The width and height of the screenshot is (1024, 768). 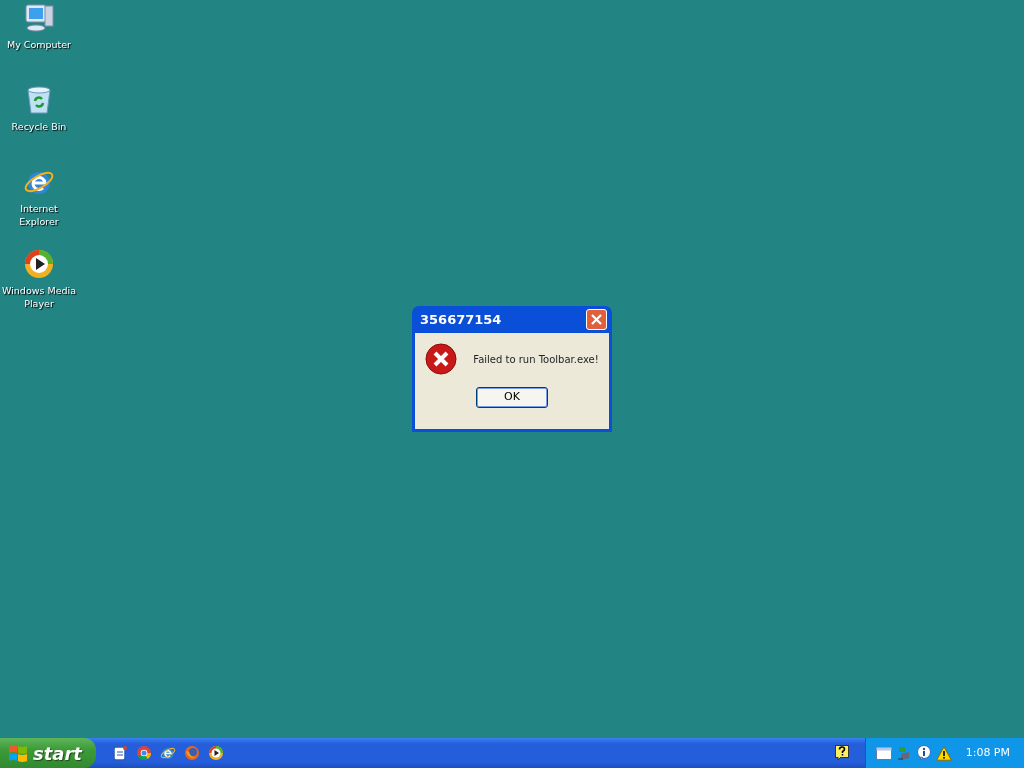 I want to click on icon-label: Recycle Bin, so click(x=39, y=126).